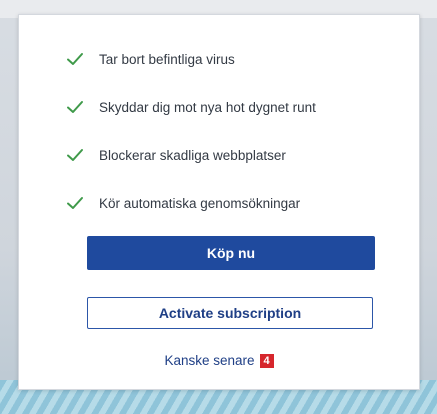 Image resolution: width=437 pixels, height=414 pixels. I want to click on feature-label: Blockerar skadliga webbplatser, so click(192, 155).